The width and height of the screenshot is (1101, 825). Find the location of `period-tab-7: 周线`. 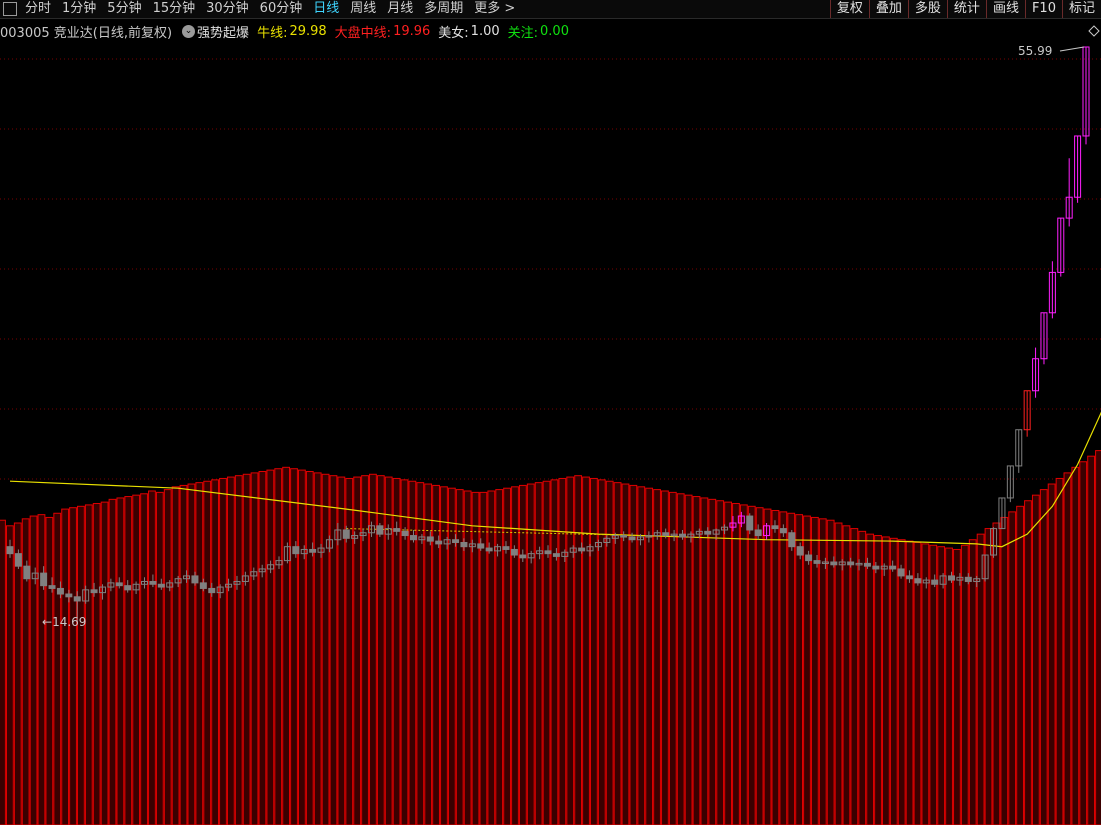

period-tab-7: 周线 is located at coordinates (363, 9).